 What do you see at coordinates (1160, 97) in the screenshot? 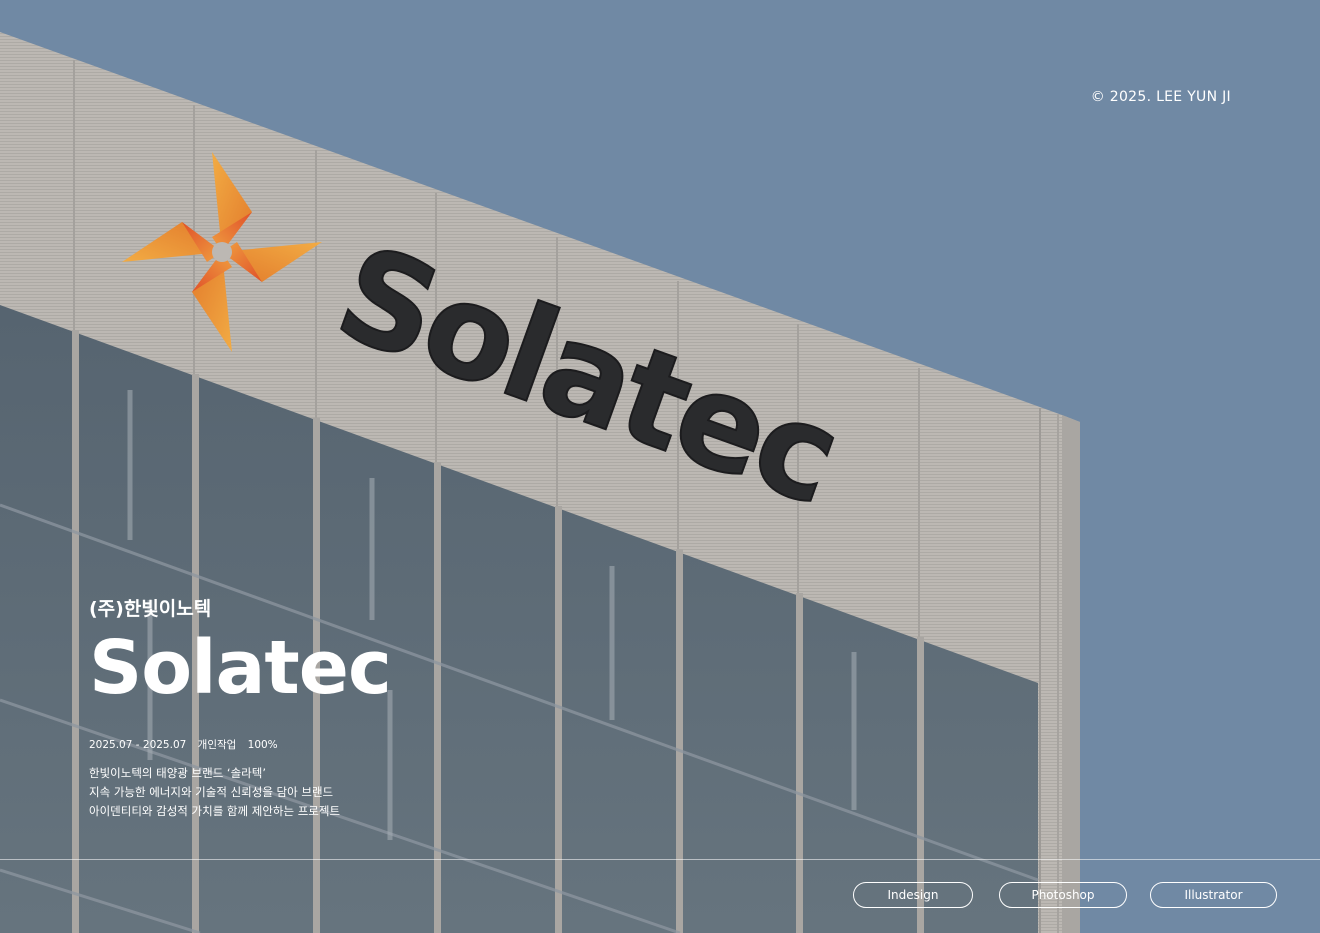
I see `copyright-text: © 2025. LEE YUN JI` at bounding box center [1160, 97].